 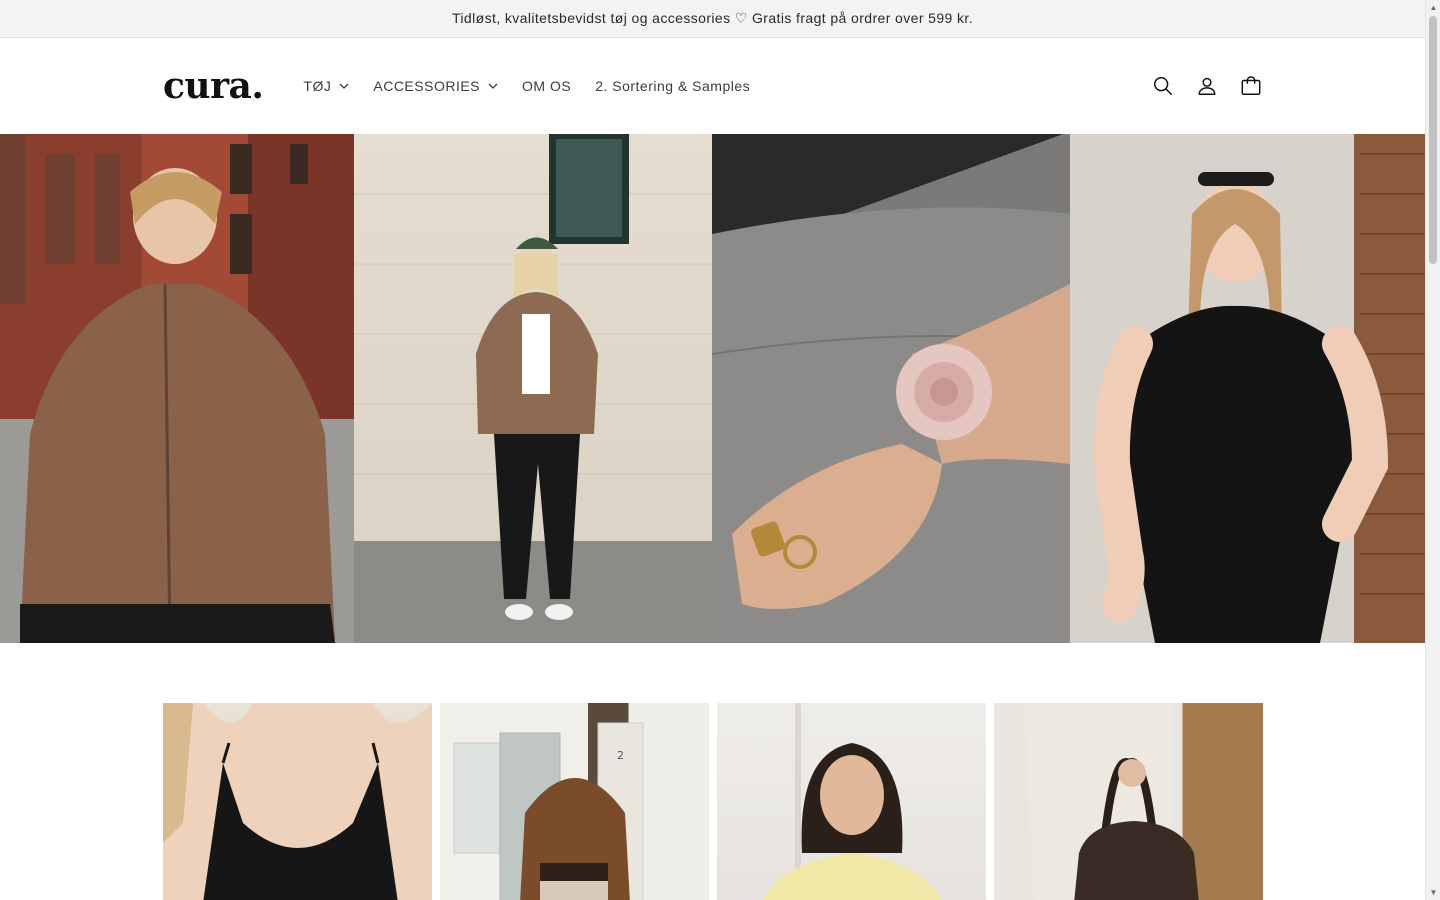 I want to click on hero-image-cap-fleece, so click(x=533, y=388).